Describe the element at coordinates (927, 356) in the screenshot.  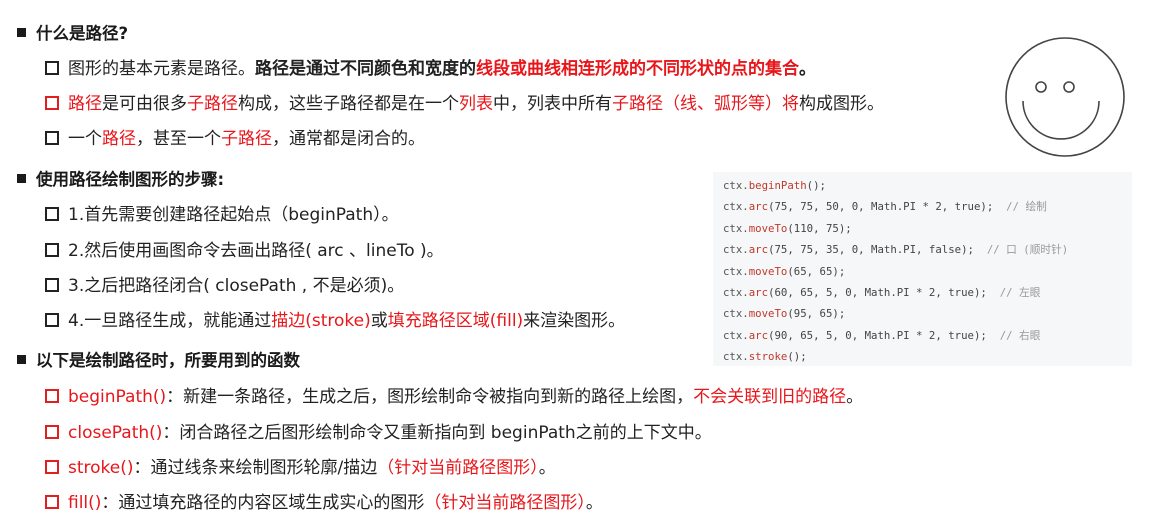
I see `code-line: ctx.stroke();` at that location.